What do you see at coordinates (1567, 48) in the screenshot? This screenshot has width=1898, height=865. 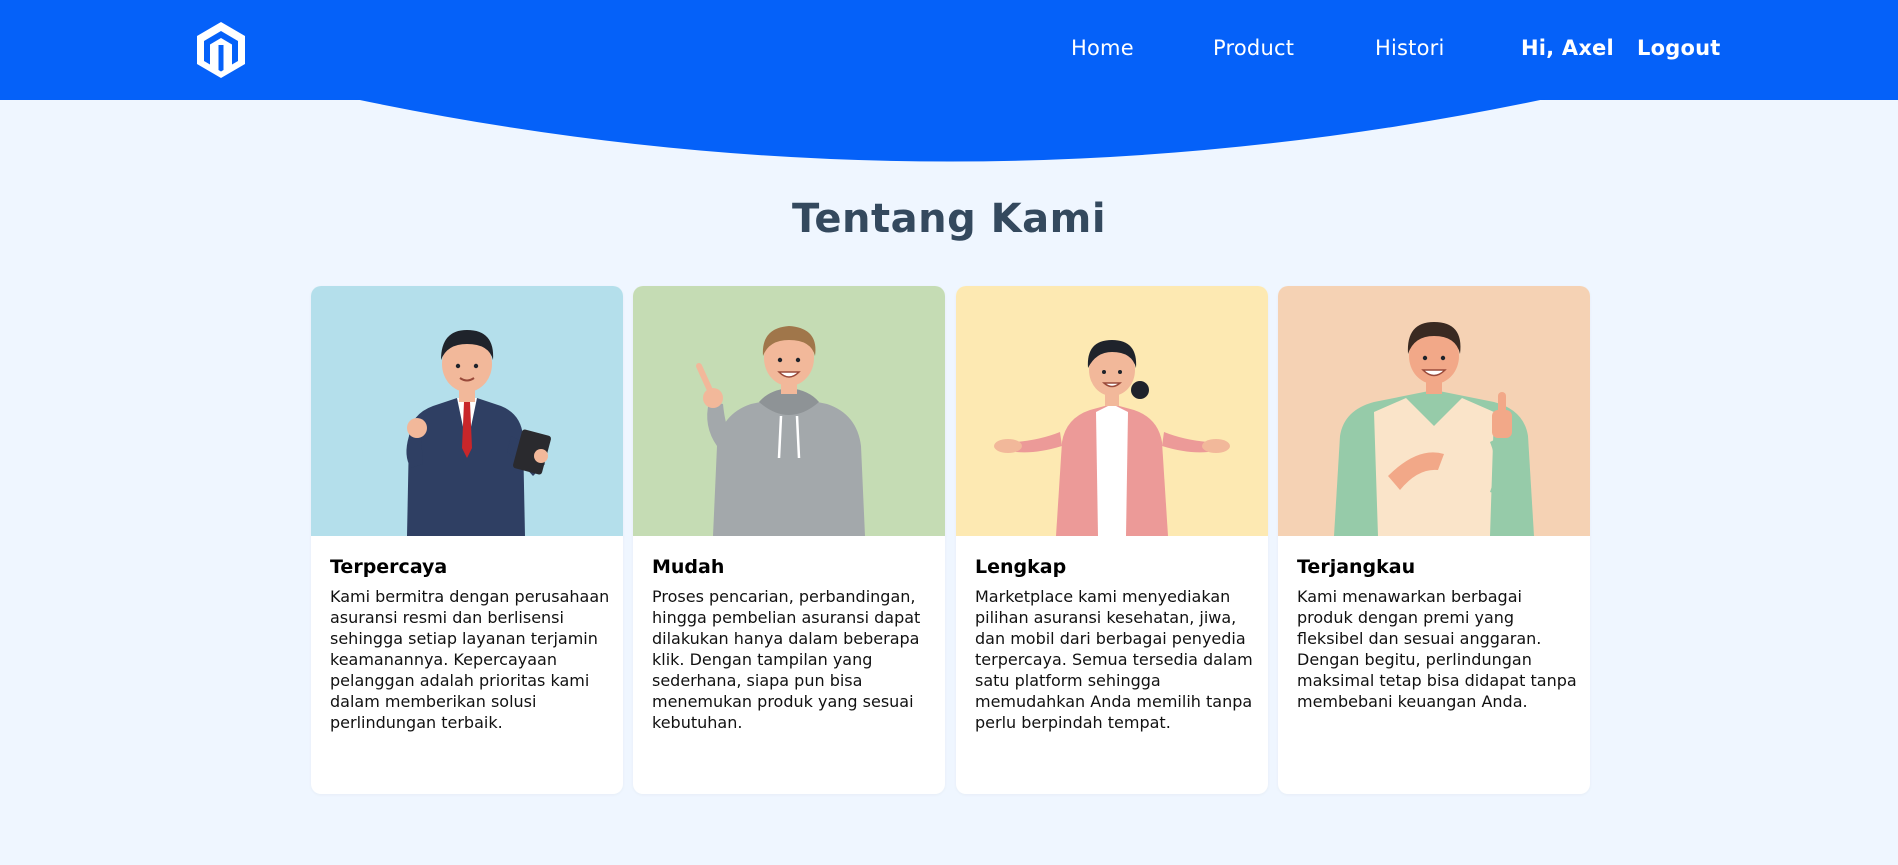 I see `user-greeting: Hi, Axel` at bounding box center [1567, 48].